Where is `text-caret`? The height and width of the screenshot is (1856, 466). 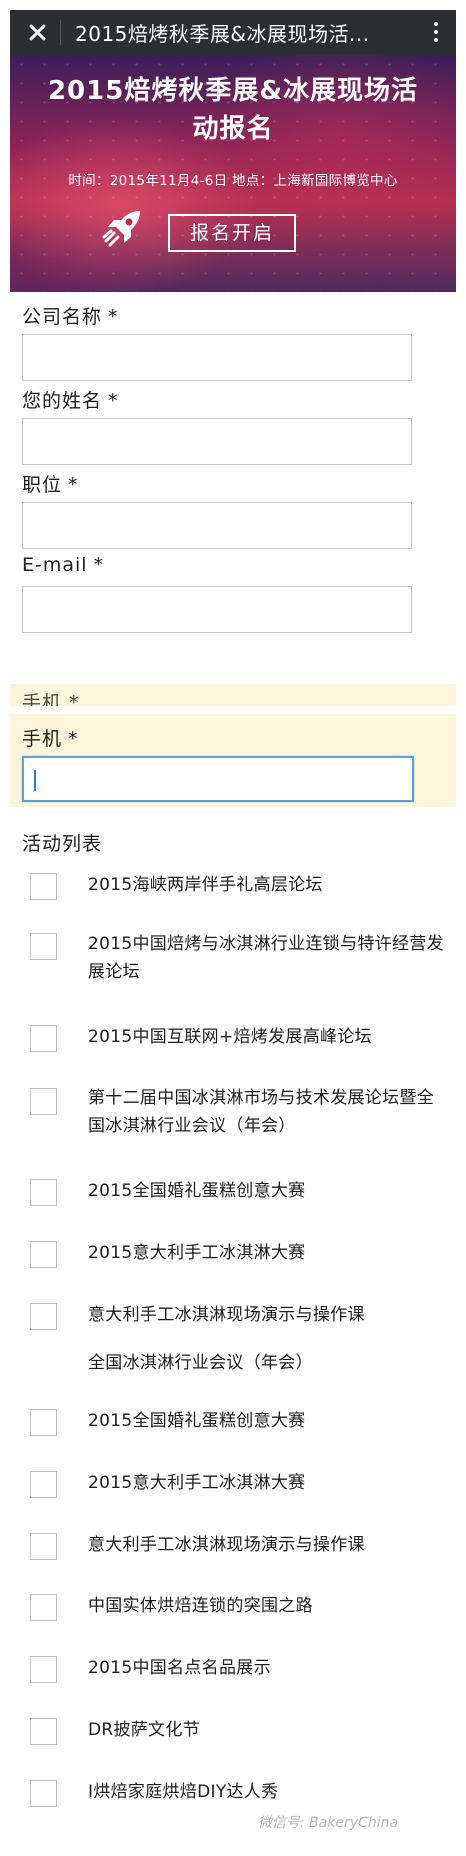 text-caret is located at coordinates (35, 780).